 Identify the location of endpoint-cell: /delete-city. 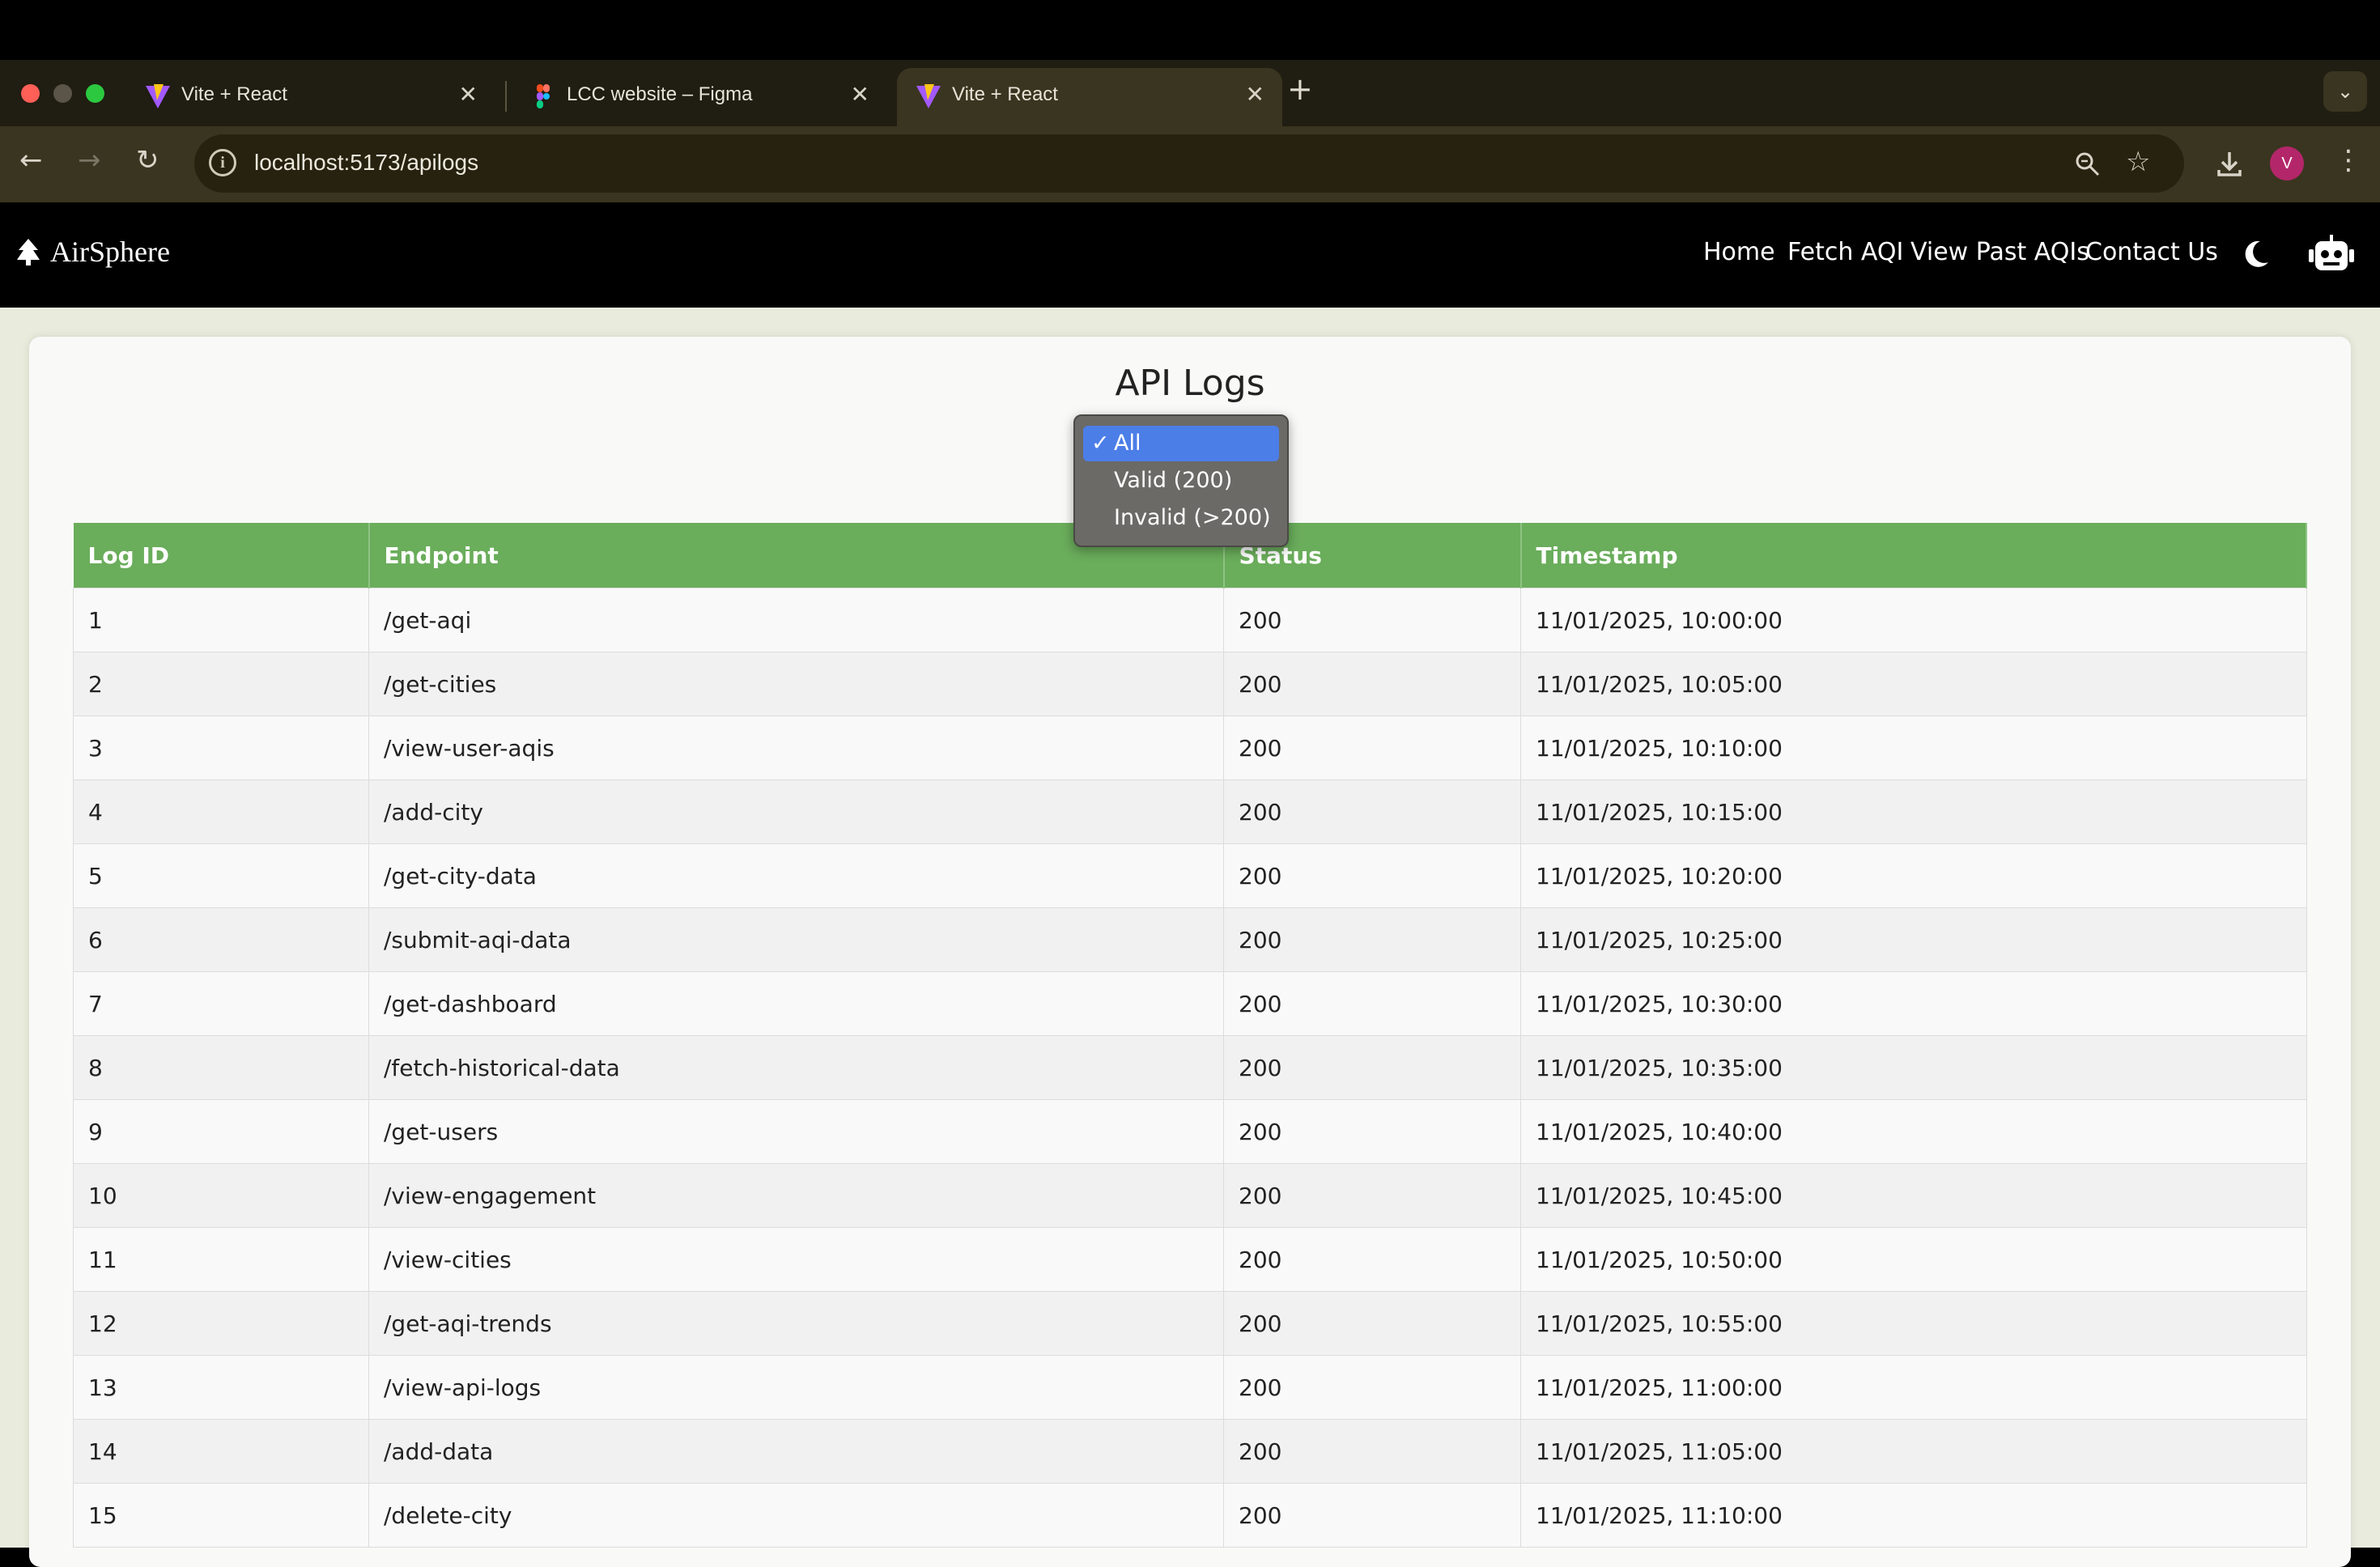
(796, 1515).